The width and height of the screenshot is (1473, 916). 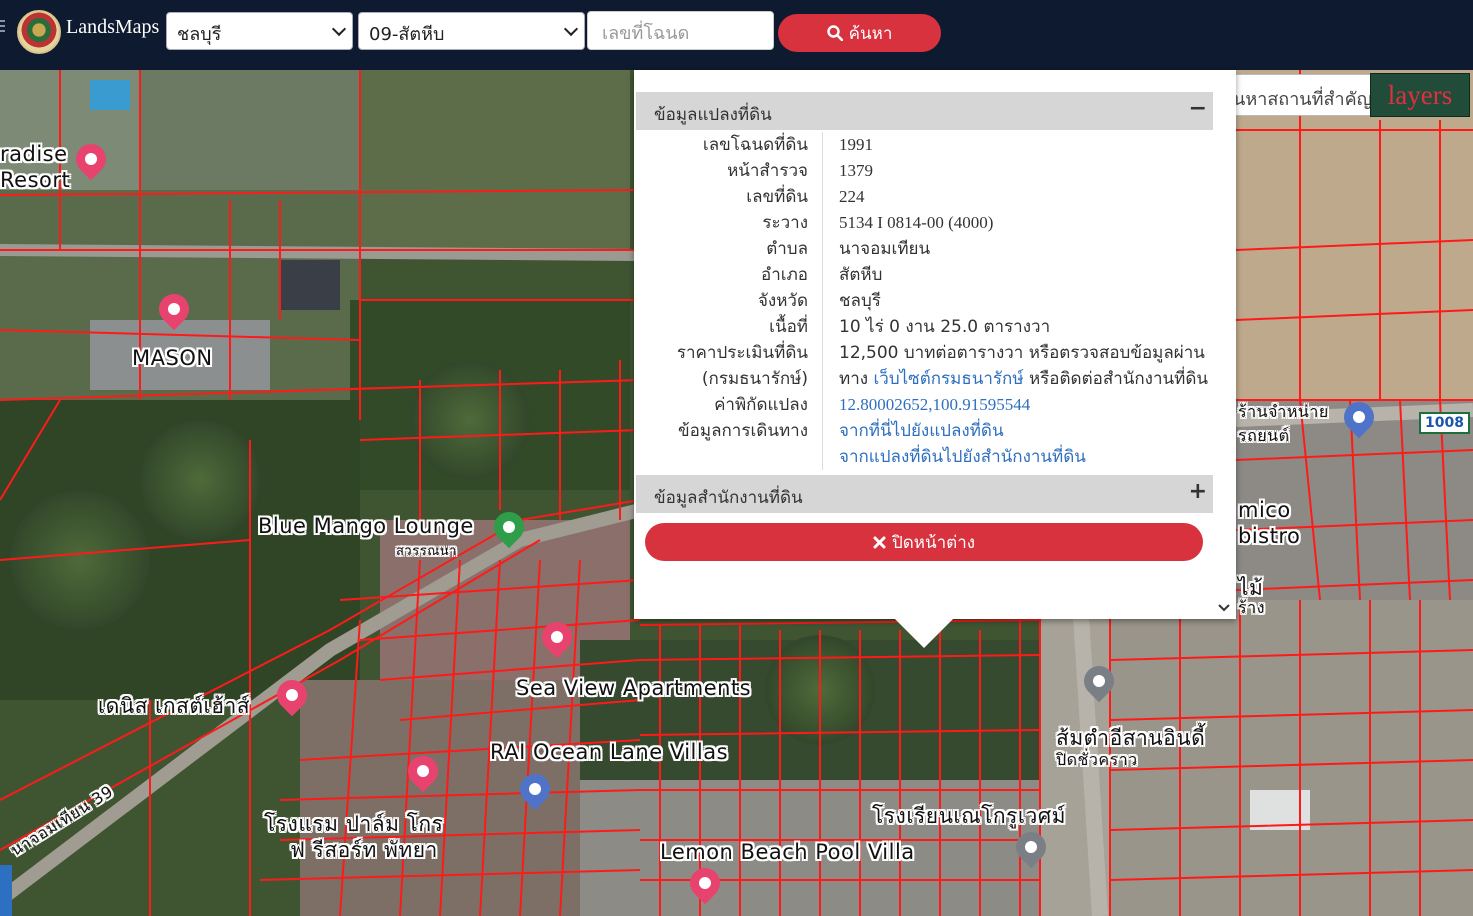 I want to click on table-row: เนื้อที่ 10 ไร่ 0 งาน 25.0 ตารางวา, so click(x=924, y=327).